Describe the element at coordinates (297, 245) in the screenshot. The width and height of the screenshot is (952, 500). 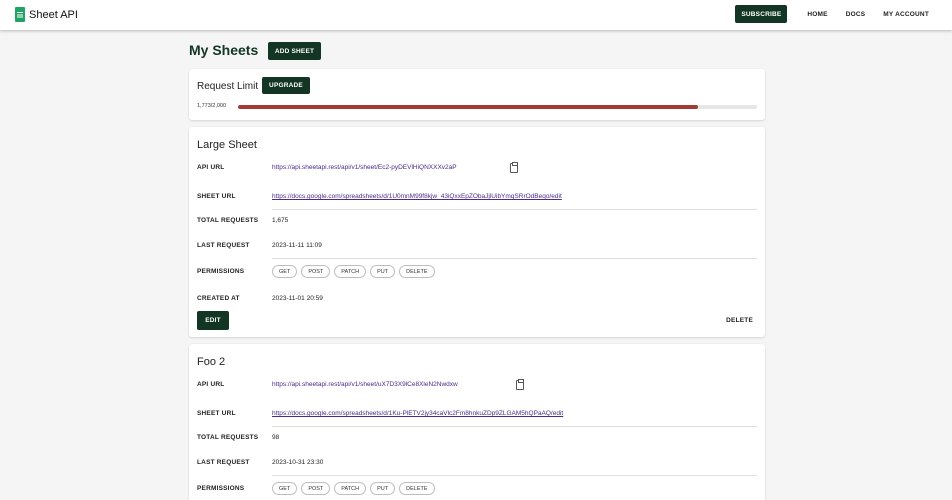
I see `last-request-value: 2023-11-11 11:09` at that location.